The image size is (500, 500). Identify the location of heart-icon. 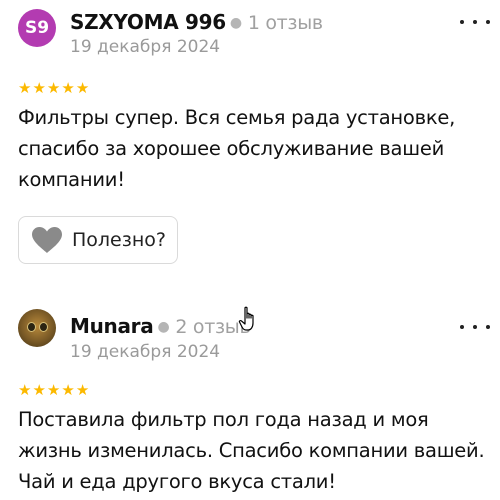
(47, 240).